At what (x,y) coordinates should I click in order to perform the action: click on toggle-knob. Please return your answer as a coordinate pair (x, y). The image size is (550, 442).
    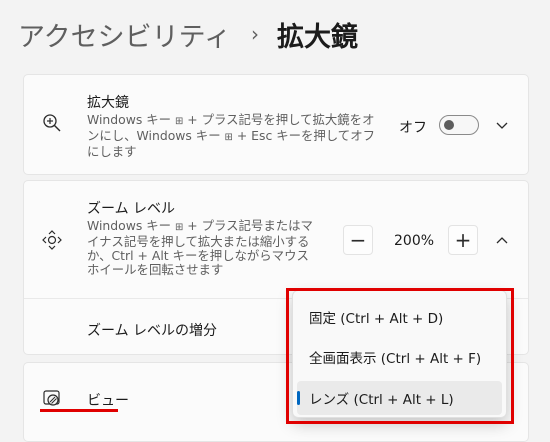
    Looking at the image, I should click on (449, 125).